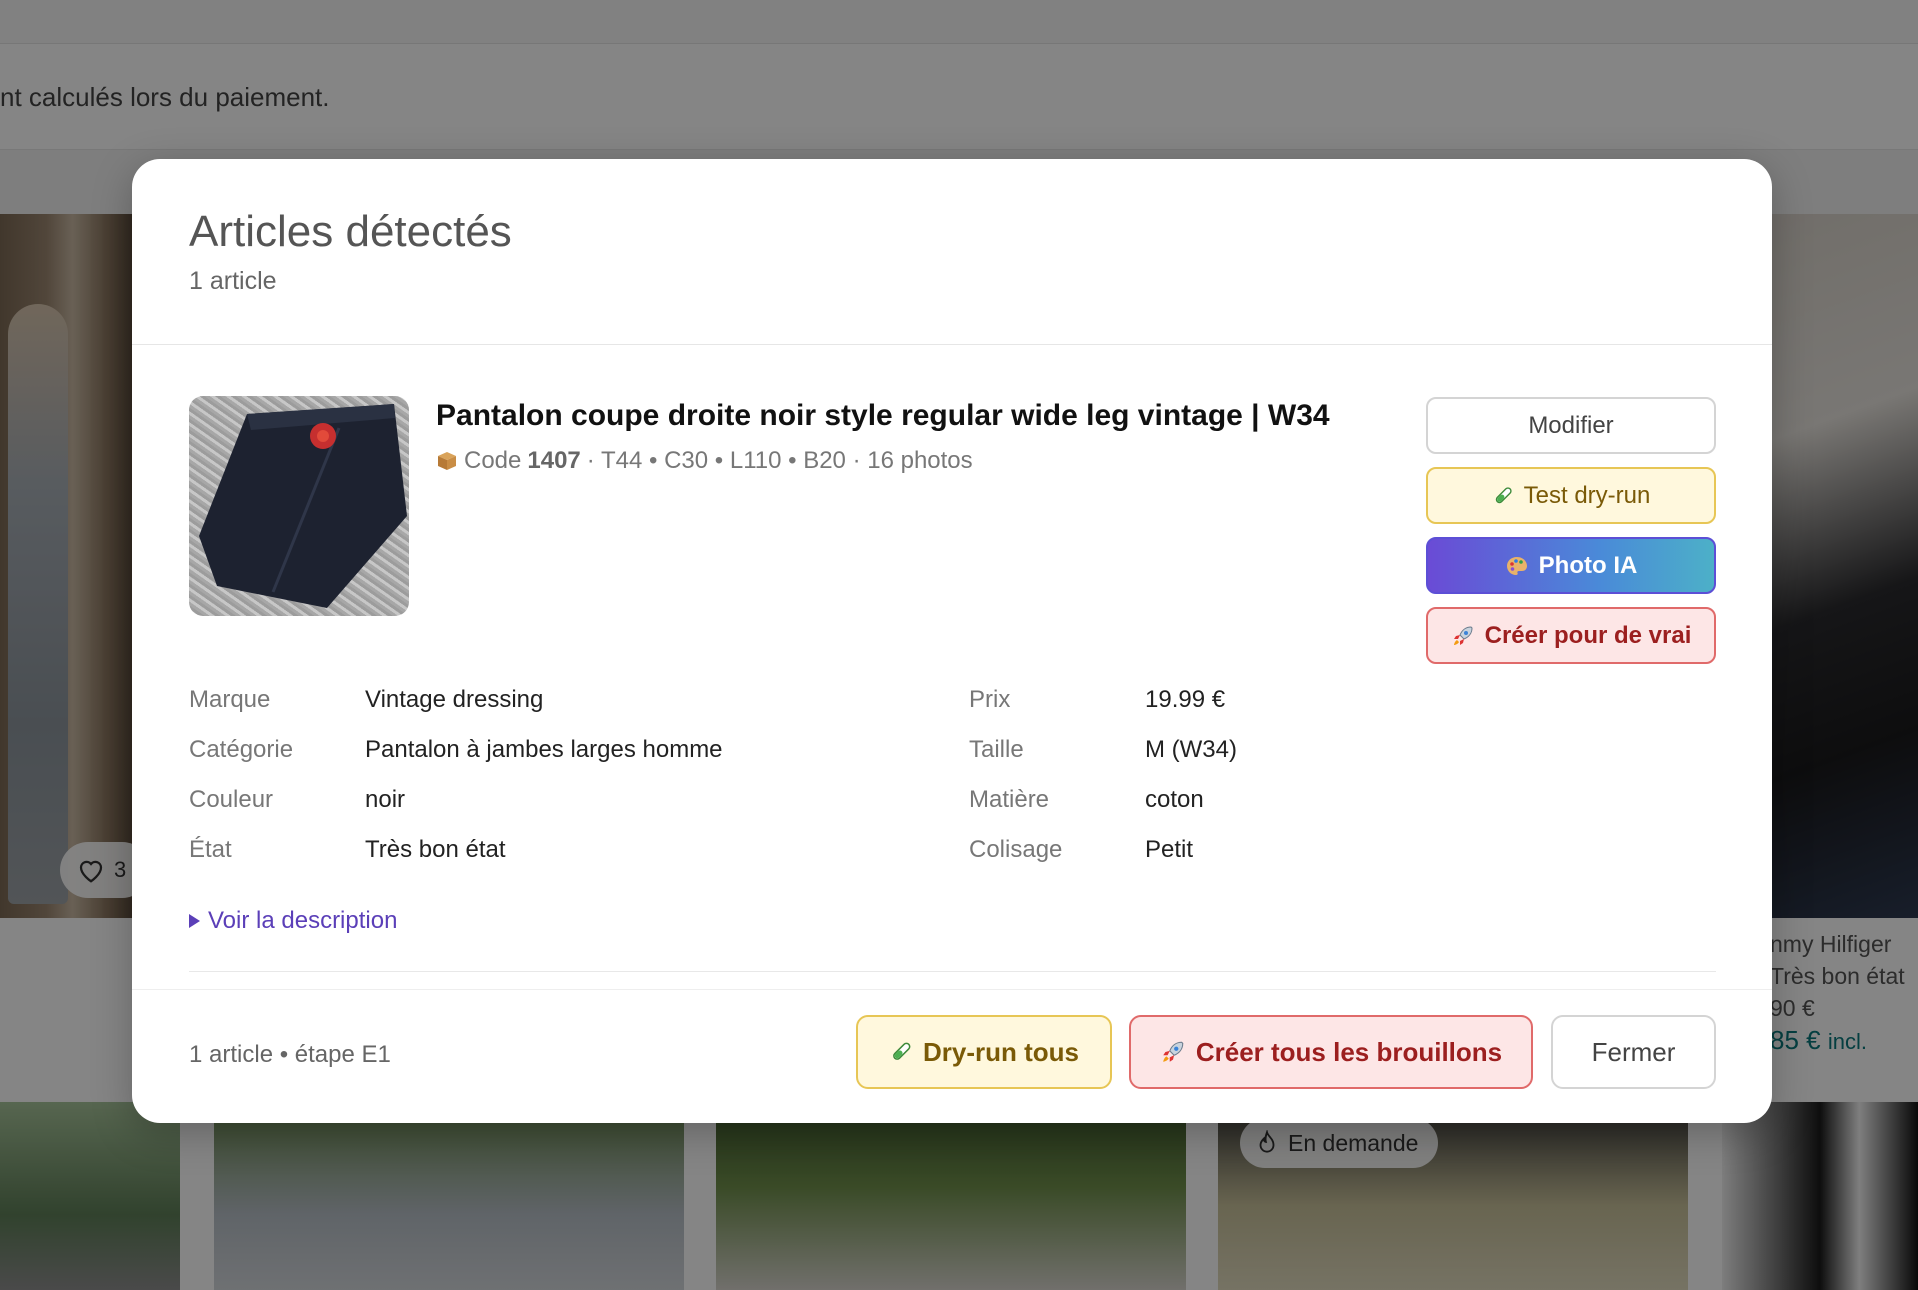  What do you see at coordinates (779, 460) in the screenshot?
I see `item-meta-details: · T44 • C30 • L110 • B20 · 16 photos` at bounding box center [779, 460].